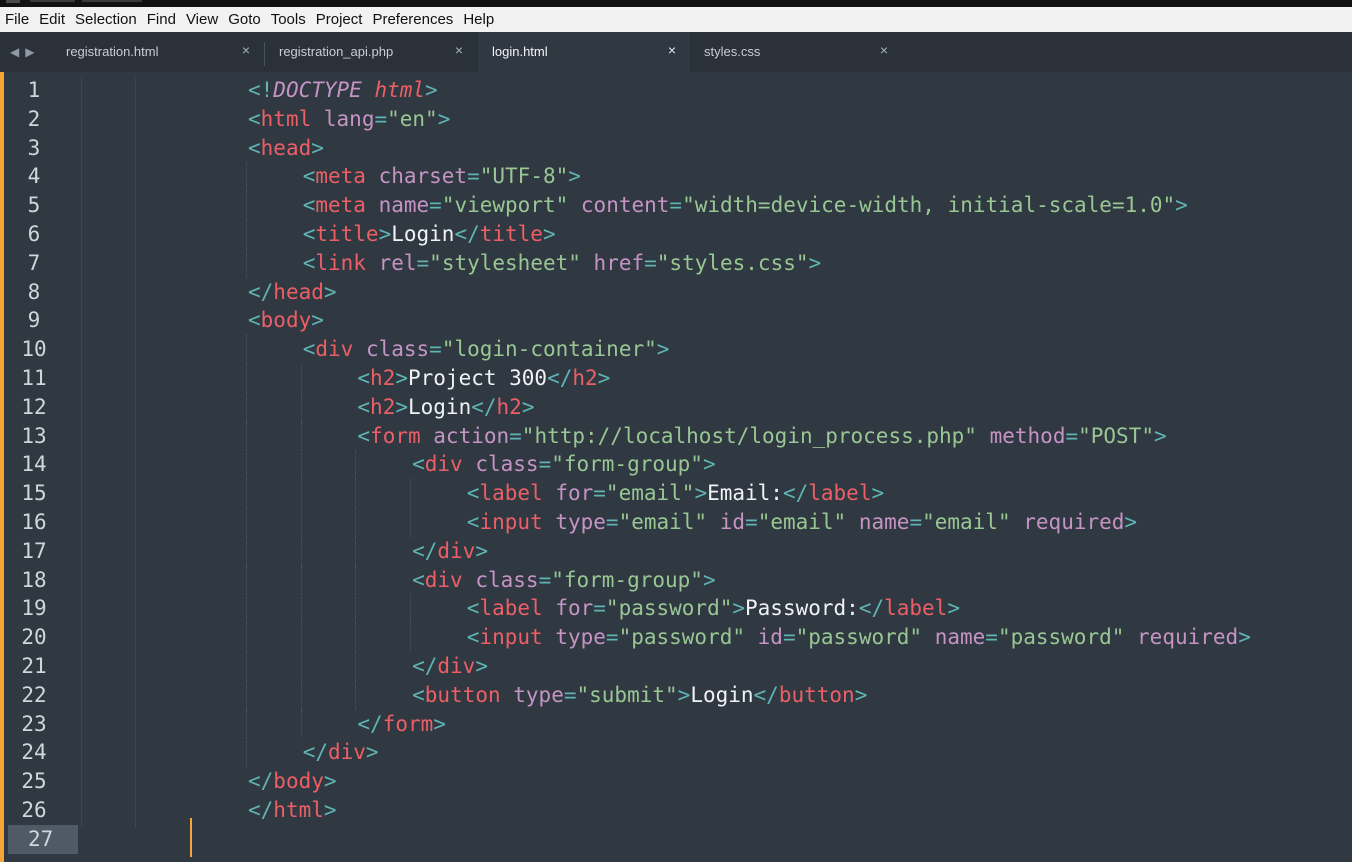 The width and height of the screenshot is (1352, 862). Describe the element at coordinates (298, 810) in the screenshot. I see `code-token: html` at that location.